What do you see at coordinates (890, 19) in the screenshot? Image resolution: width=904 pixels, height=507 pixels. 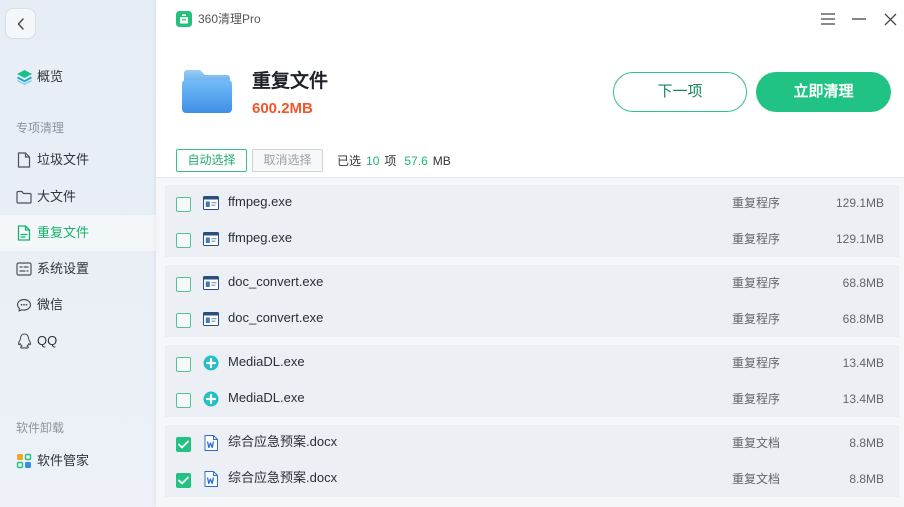 I see `close-icon` at bounding box center [890, 19].